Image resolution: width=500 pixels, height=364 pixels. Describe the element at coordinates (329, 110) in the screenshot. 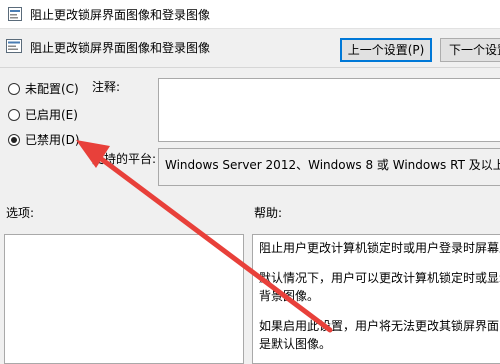

I see `comment-textarea` at that location.